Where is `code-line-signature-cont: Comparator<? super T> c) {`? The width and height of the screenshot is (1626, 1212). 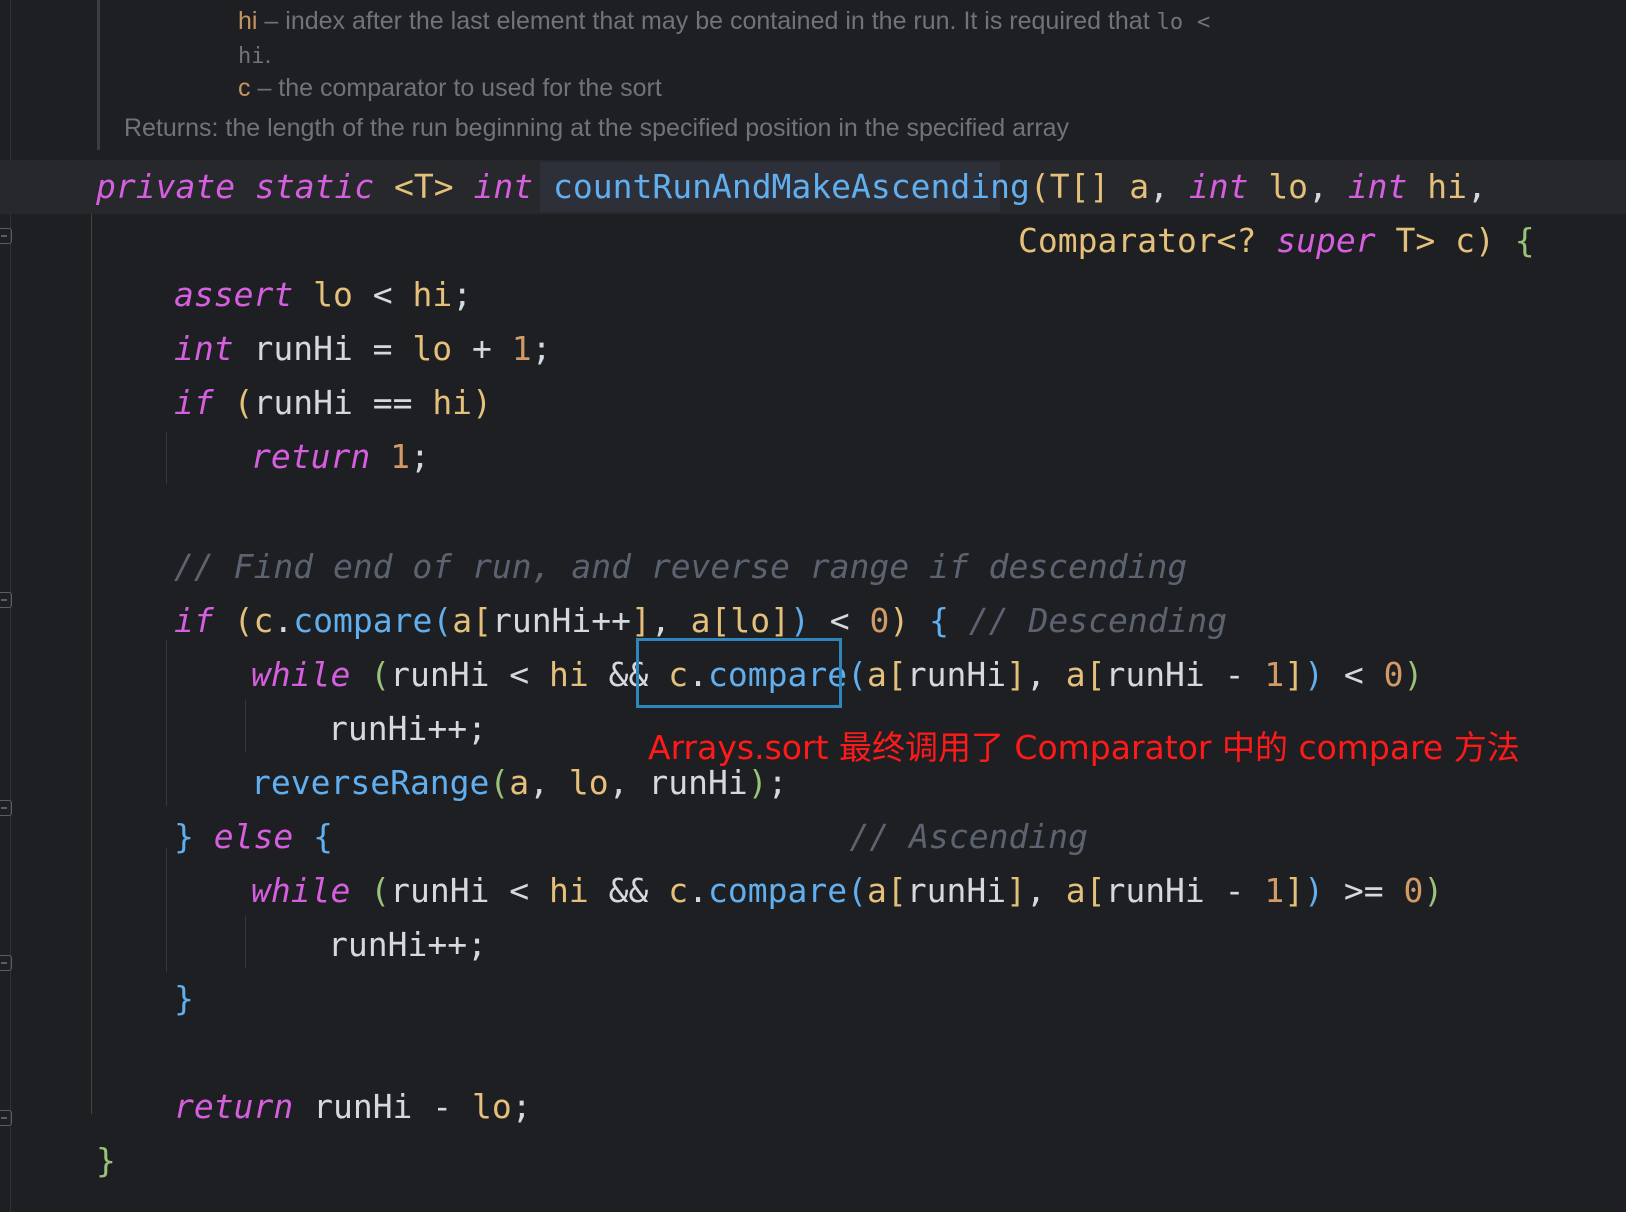
code-line-signature-cont: Comparator<? super T> c) { is located at coordinates (1276, 241).